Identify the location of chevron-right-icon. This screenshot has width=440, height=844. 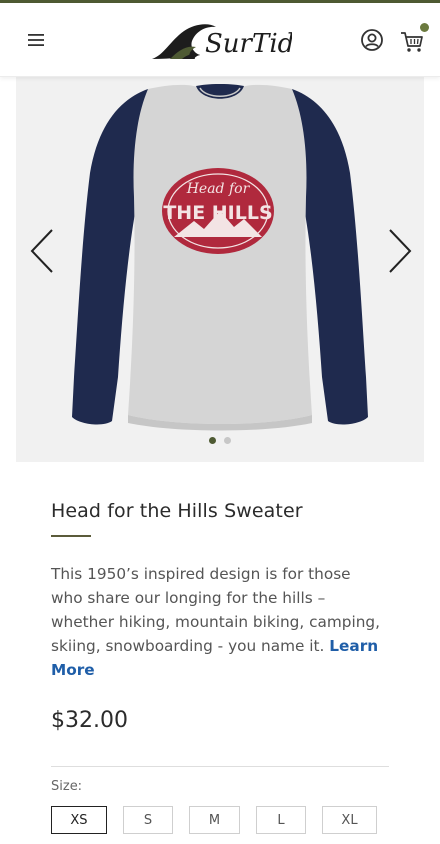
(400, 251).